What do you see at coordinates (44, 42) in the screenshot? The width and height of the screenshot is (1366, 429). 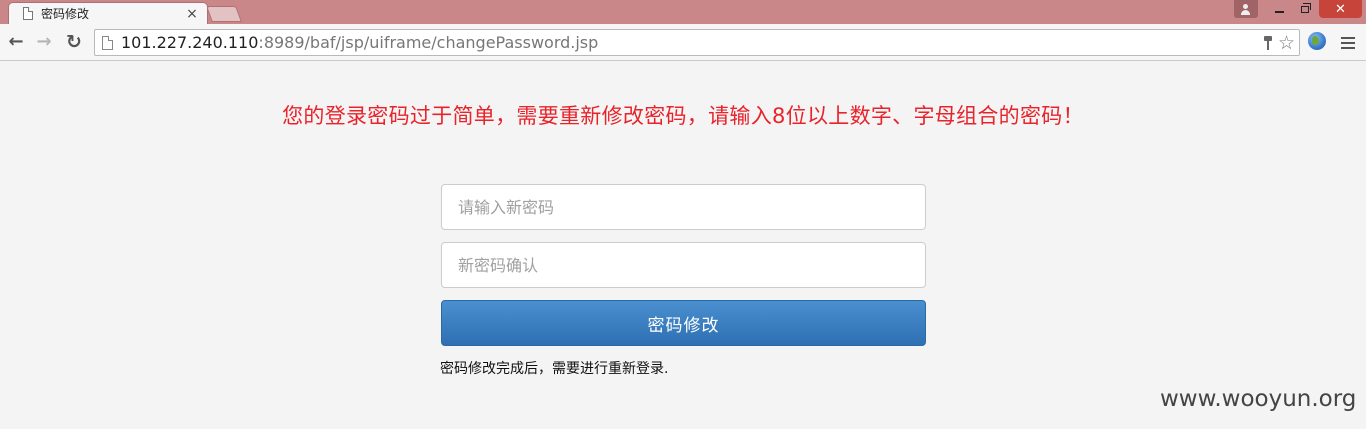 I see `forward-button: →` at bounding box center [44, 42].